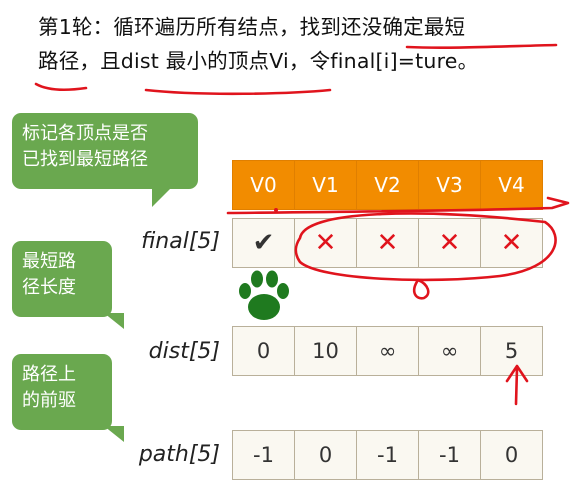 The width and height of the screenshot is (578, 504). I want to click on header-cell: V3, so click(449, 185).